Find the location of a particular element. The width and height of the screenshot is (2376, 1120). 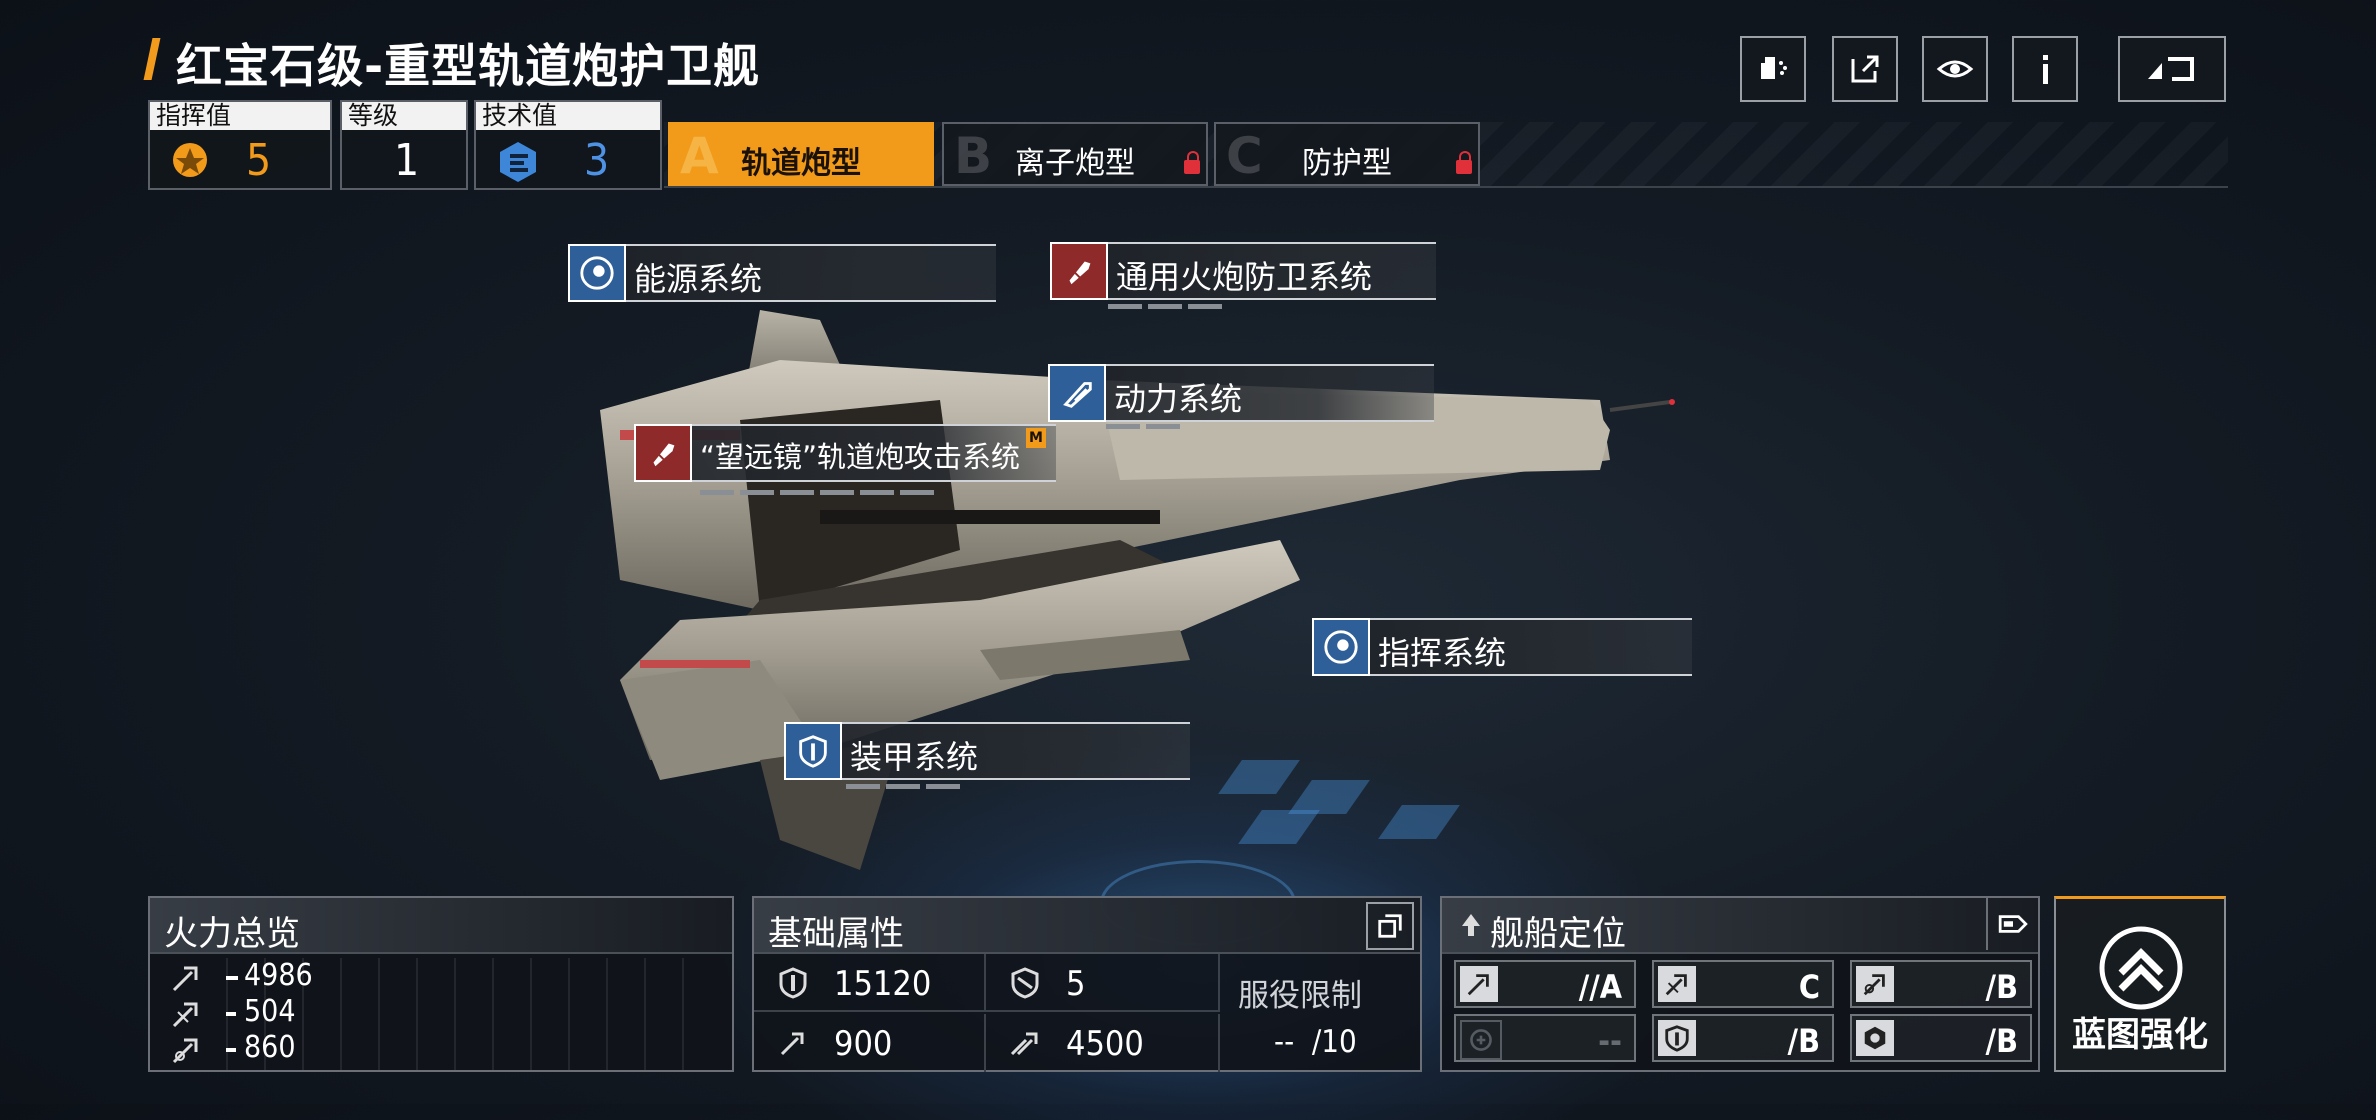

service-limit-label: 服役限制 is located at coordinates (1300, 996).